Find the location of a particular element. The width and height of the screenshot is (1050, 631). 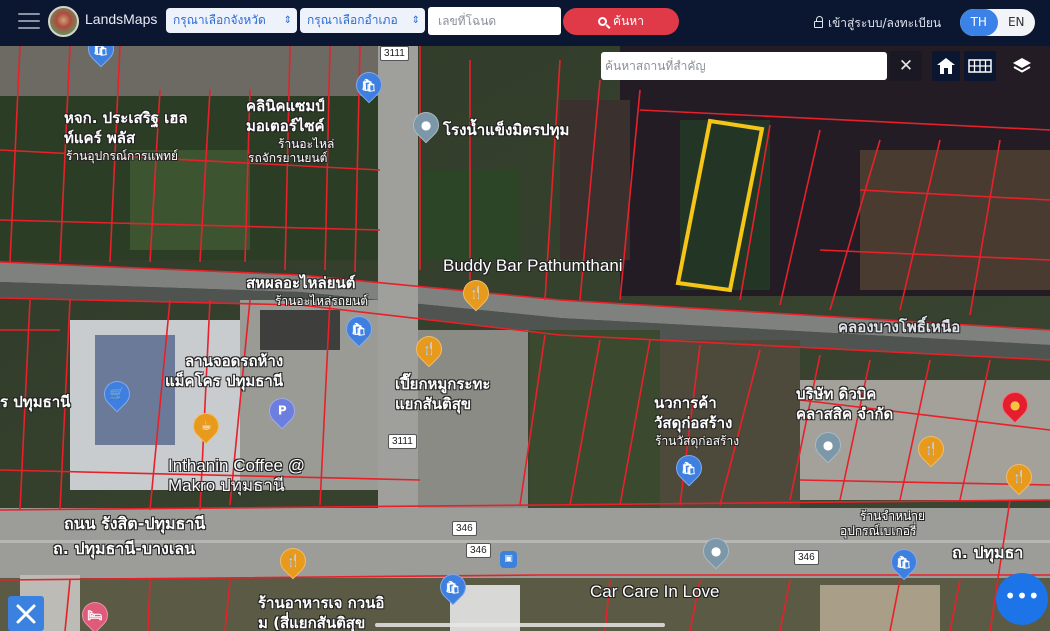

map-label: อุปกรณ์เบเกอรี่ is located at coordinates (878, 531).